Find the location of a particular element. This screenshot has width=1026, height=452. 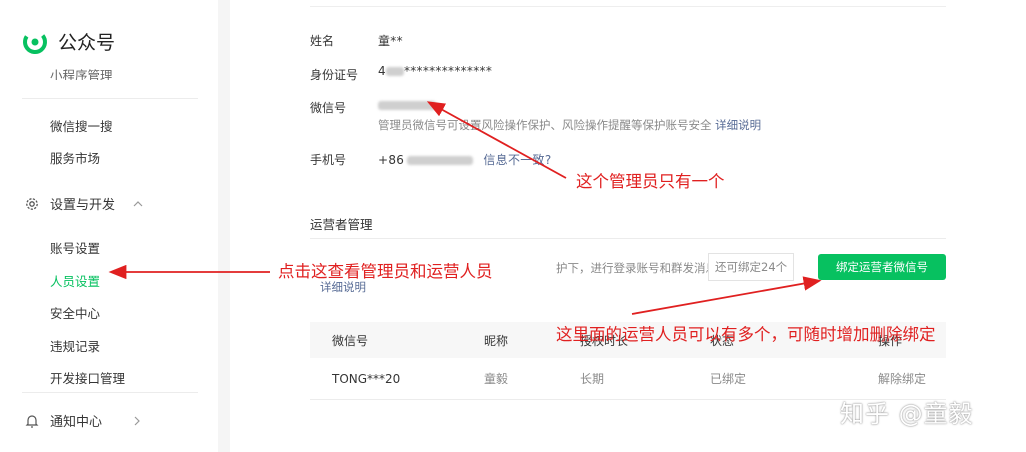

sidebar-item-people-settings: 人员设置 is located at coordinates (75, 280).